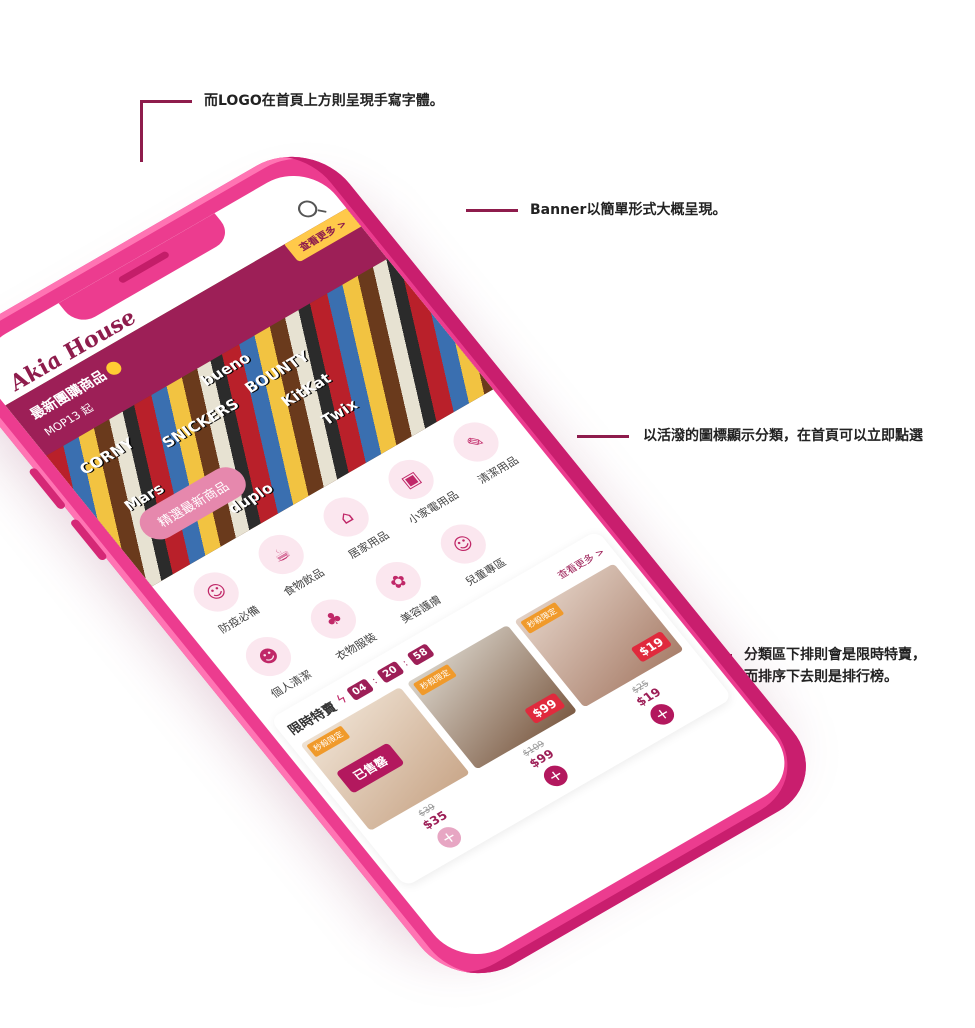 Image resolution: width=975 pixels, height=1028 pixels. I want to click on countdown-seconds: 58, so click(421, 654).